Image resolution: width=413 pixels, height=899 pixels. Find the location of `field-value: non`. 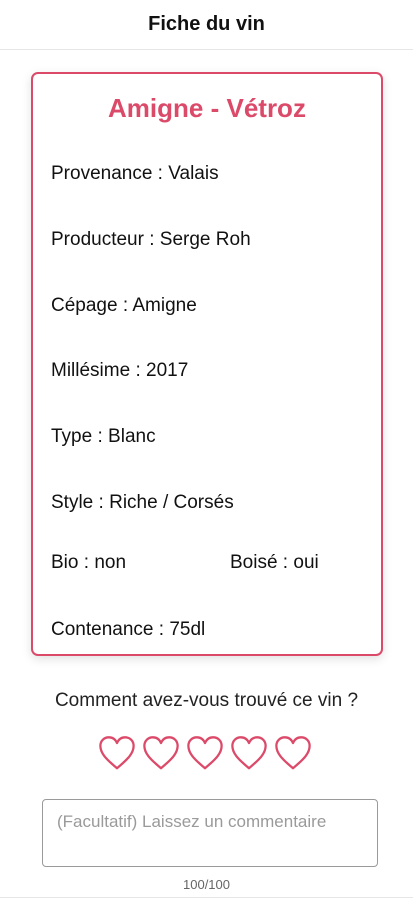

field-value: non is located at coordinates (110, 562).